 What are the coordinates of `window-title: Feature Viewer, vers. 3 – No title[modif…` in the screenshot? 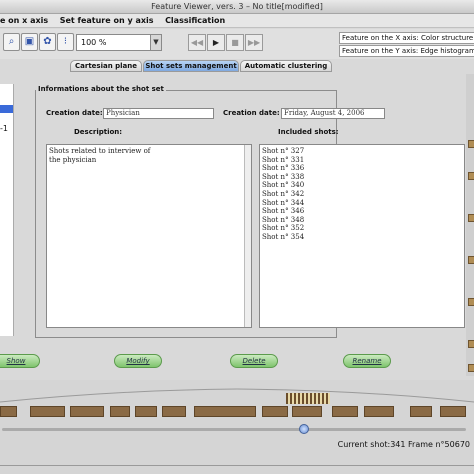 It's located at (237, 7).